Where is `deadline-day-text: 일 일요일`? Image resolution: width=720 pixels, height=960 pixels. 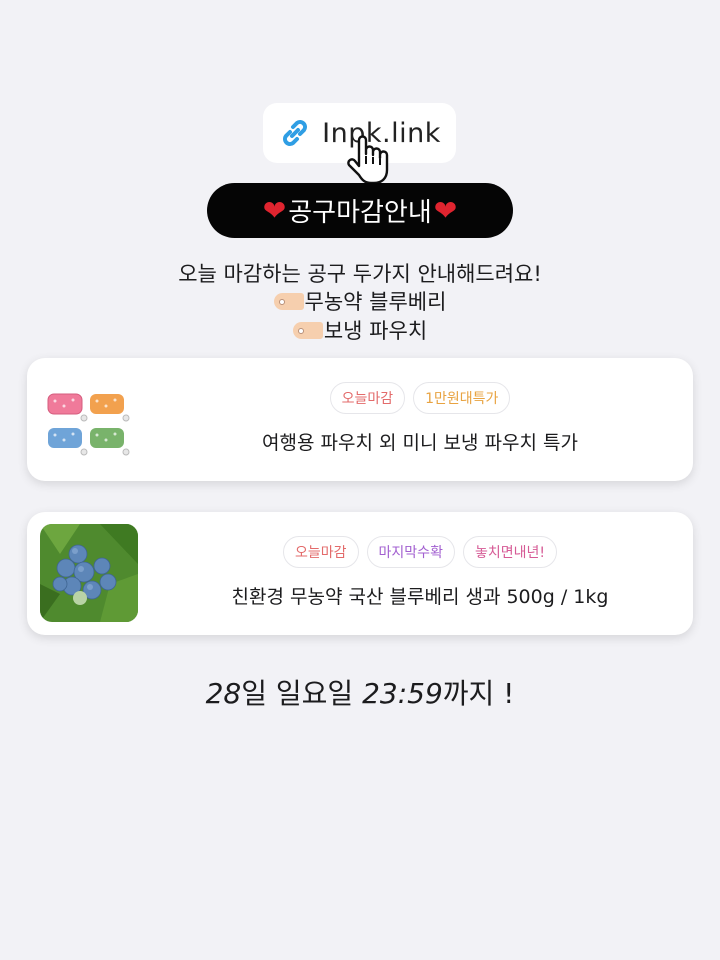
deadline-day-text: 일 일요일 is located at coordinates (302, 693).